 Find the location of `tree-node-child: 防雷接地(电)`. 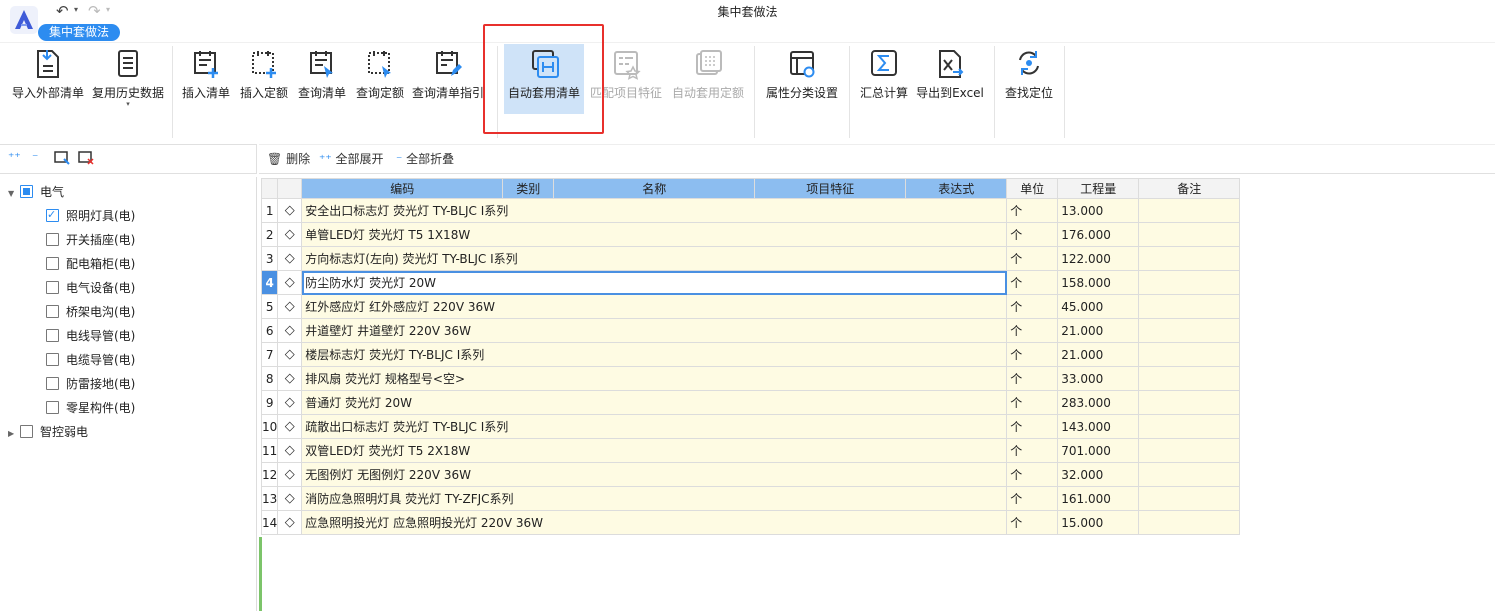

tree-node-child: 防雷接地(电) is located at coordinates (90, 384).